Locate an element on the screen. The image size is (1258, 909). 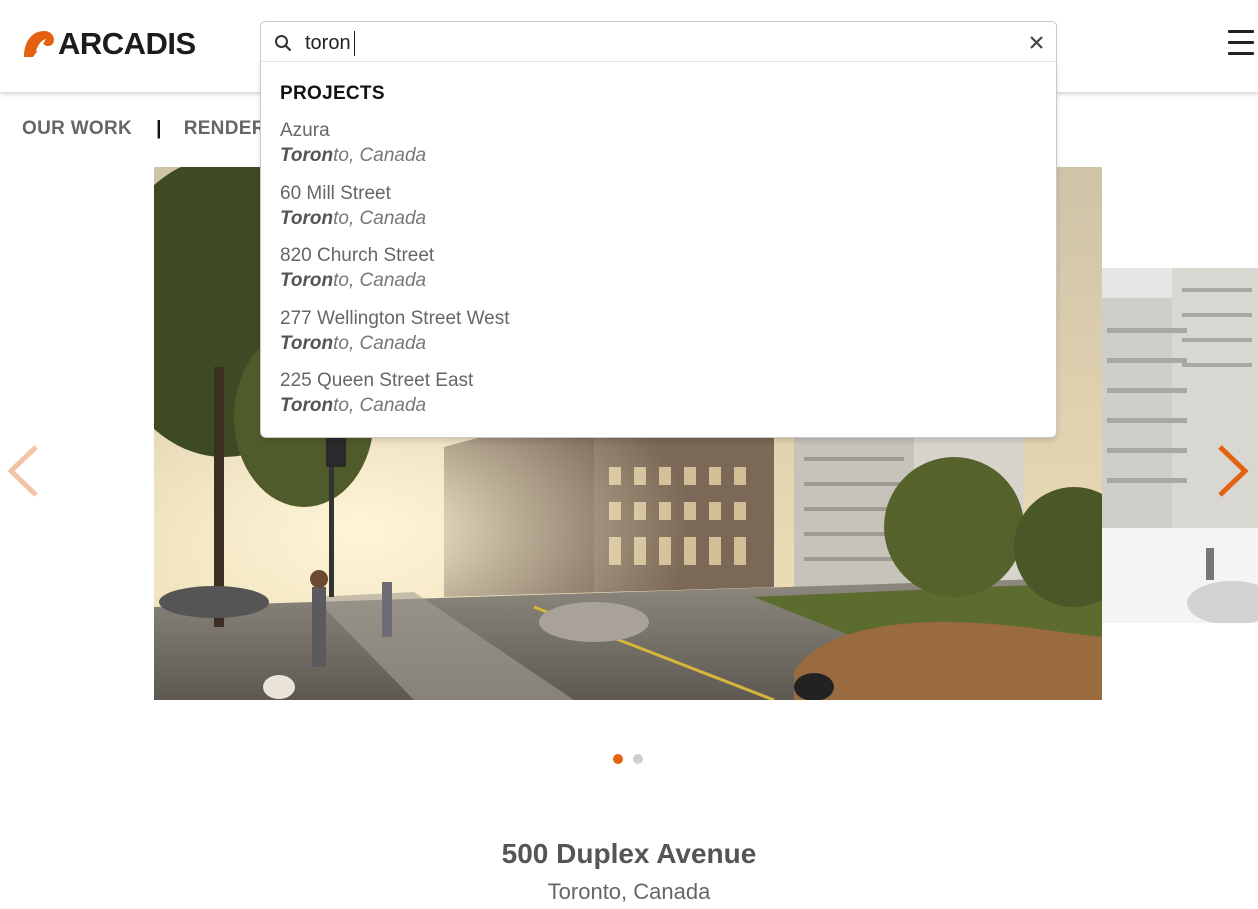
nav-our-work: OUR WORK is located at coordinates (77, 128).